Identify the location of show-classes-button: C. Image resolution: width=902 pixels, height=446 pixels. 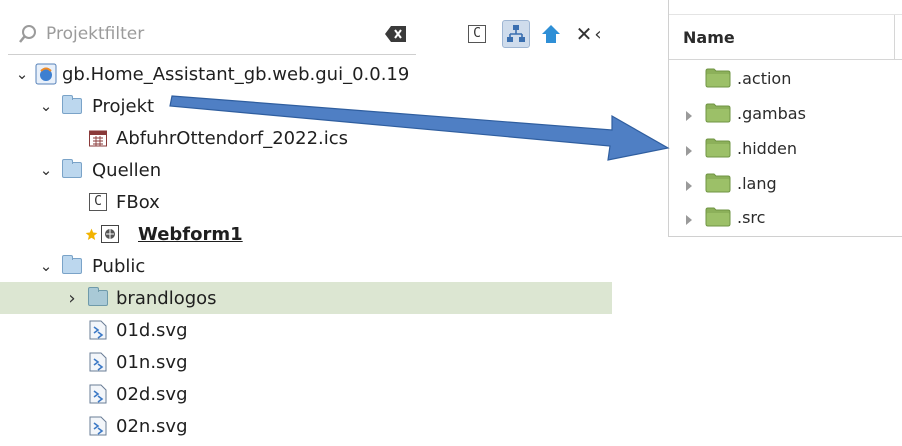
(477, 34).